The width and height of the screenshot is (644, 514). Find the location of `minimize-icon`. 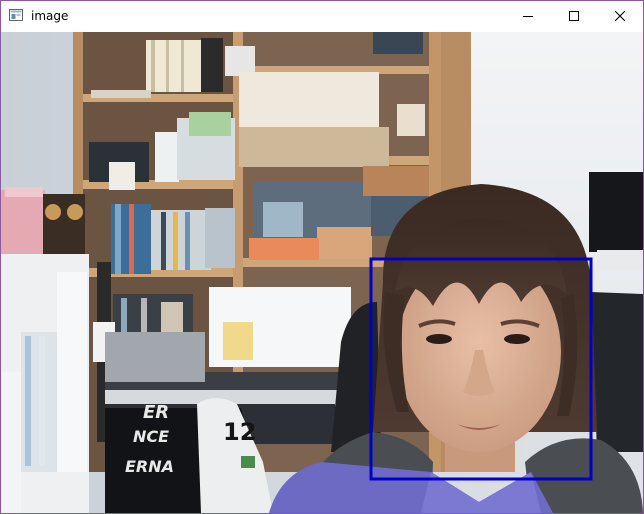

minimize-icon is located at coordinates (528, 17).